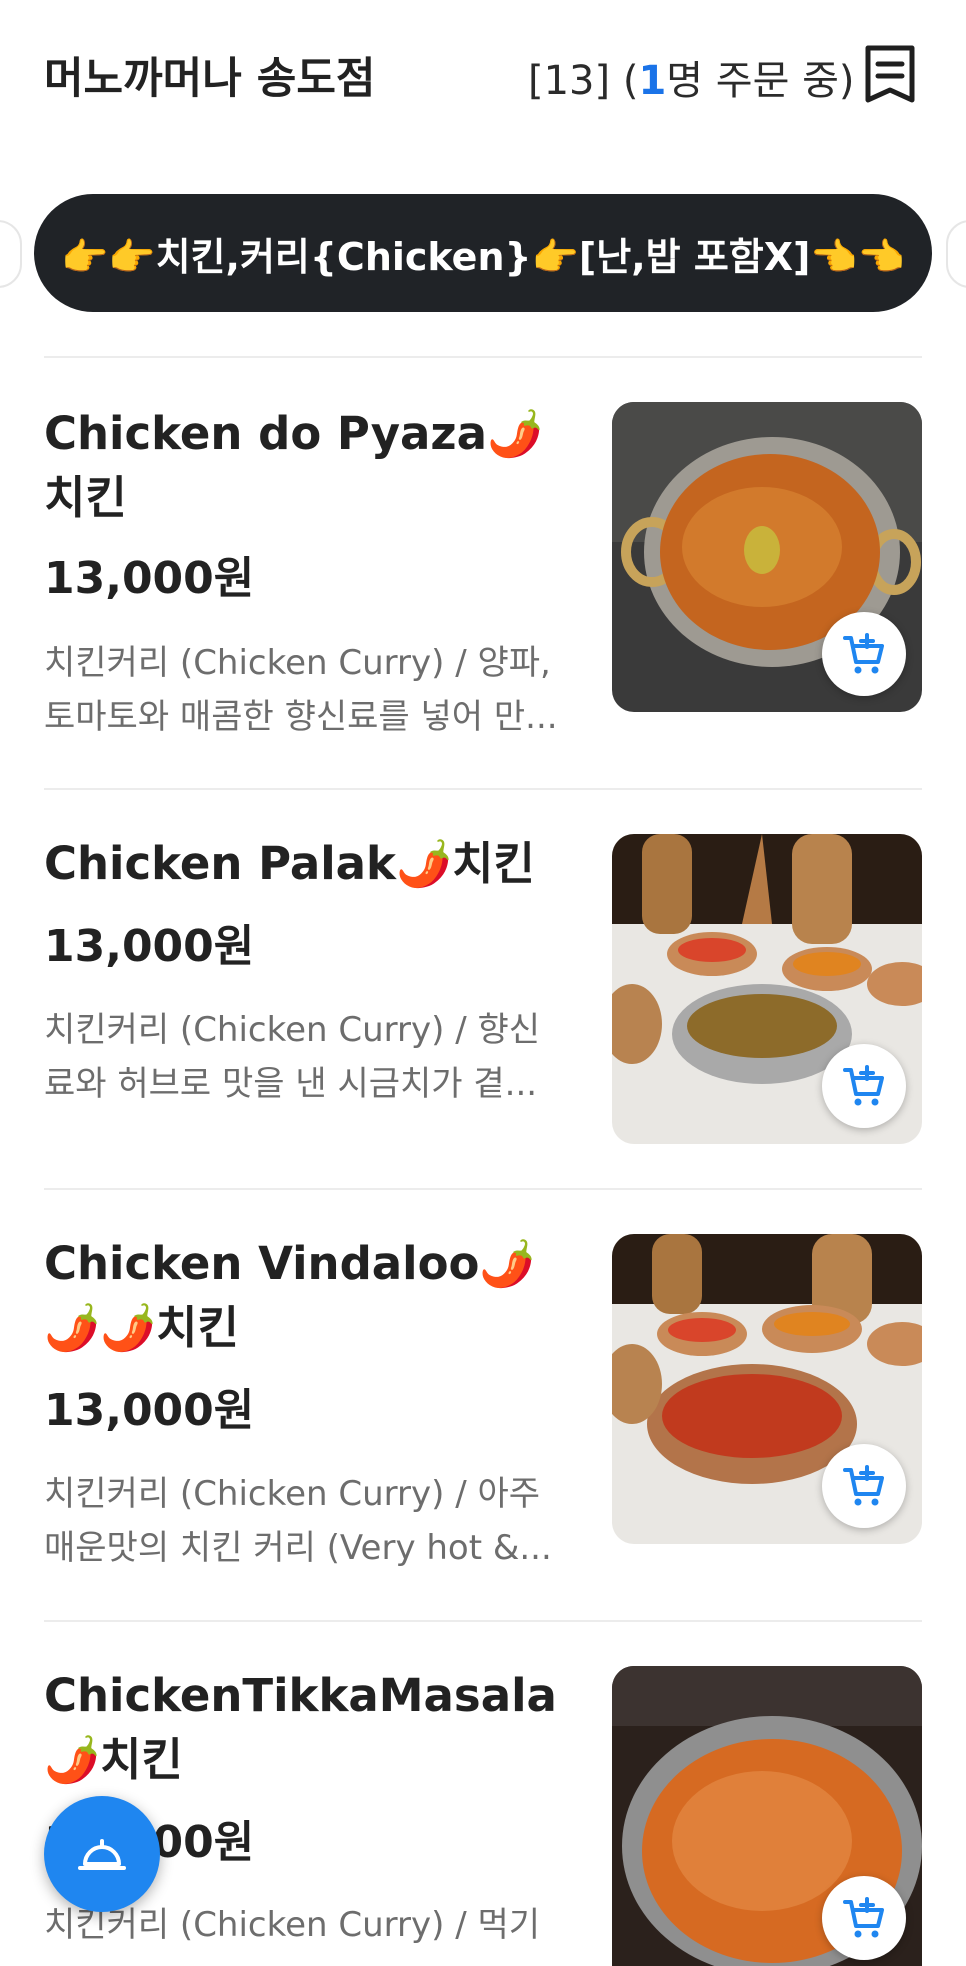 The width and height of the screenshot is (966, 1966). What do you see at coordinates (11, 254) in the screenshot?
I see `category-prev-edge` at bounding box center [11, 254].